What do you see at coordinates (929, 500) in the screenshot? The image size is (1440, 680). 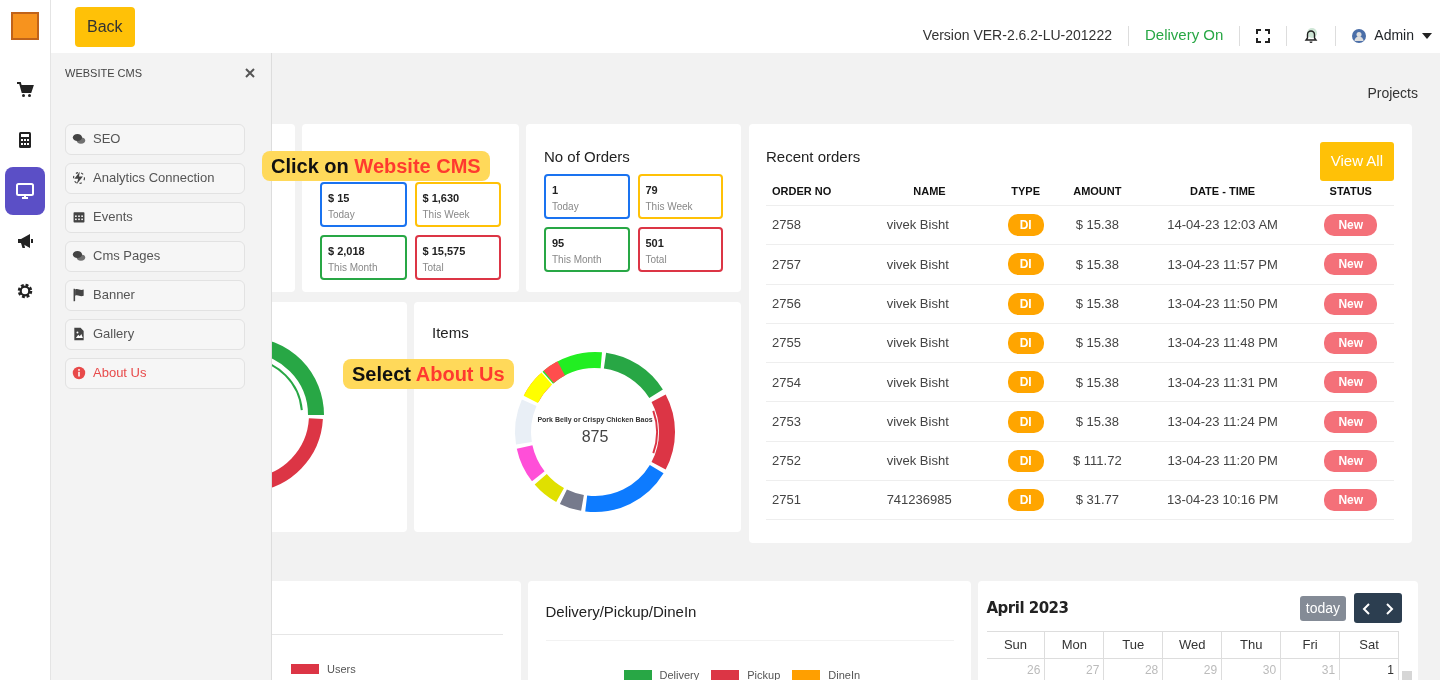 I see `table-cell: 741236985` at bounding box center [929, 500].